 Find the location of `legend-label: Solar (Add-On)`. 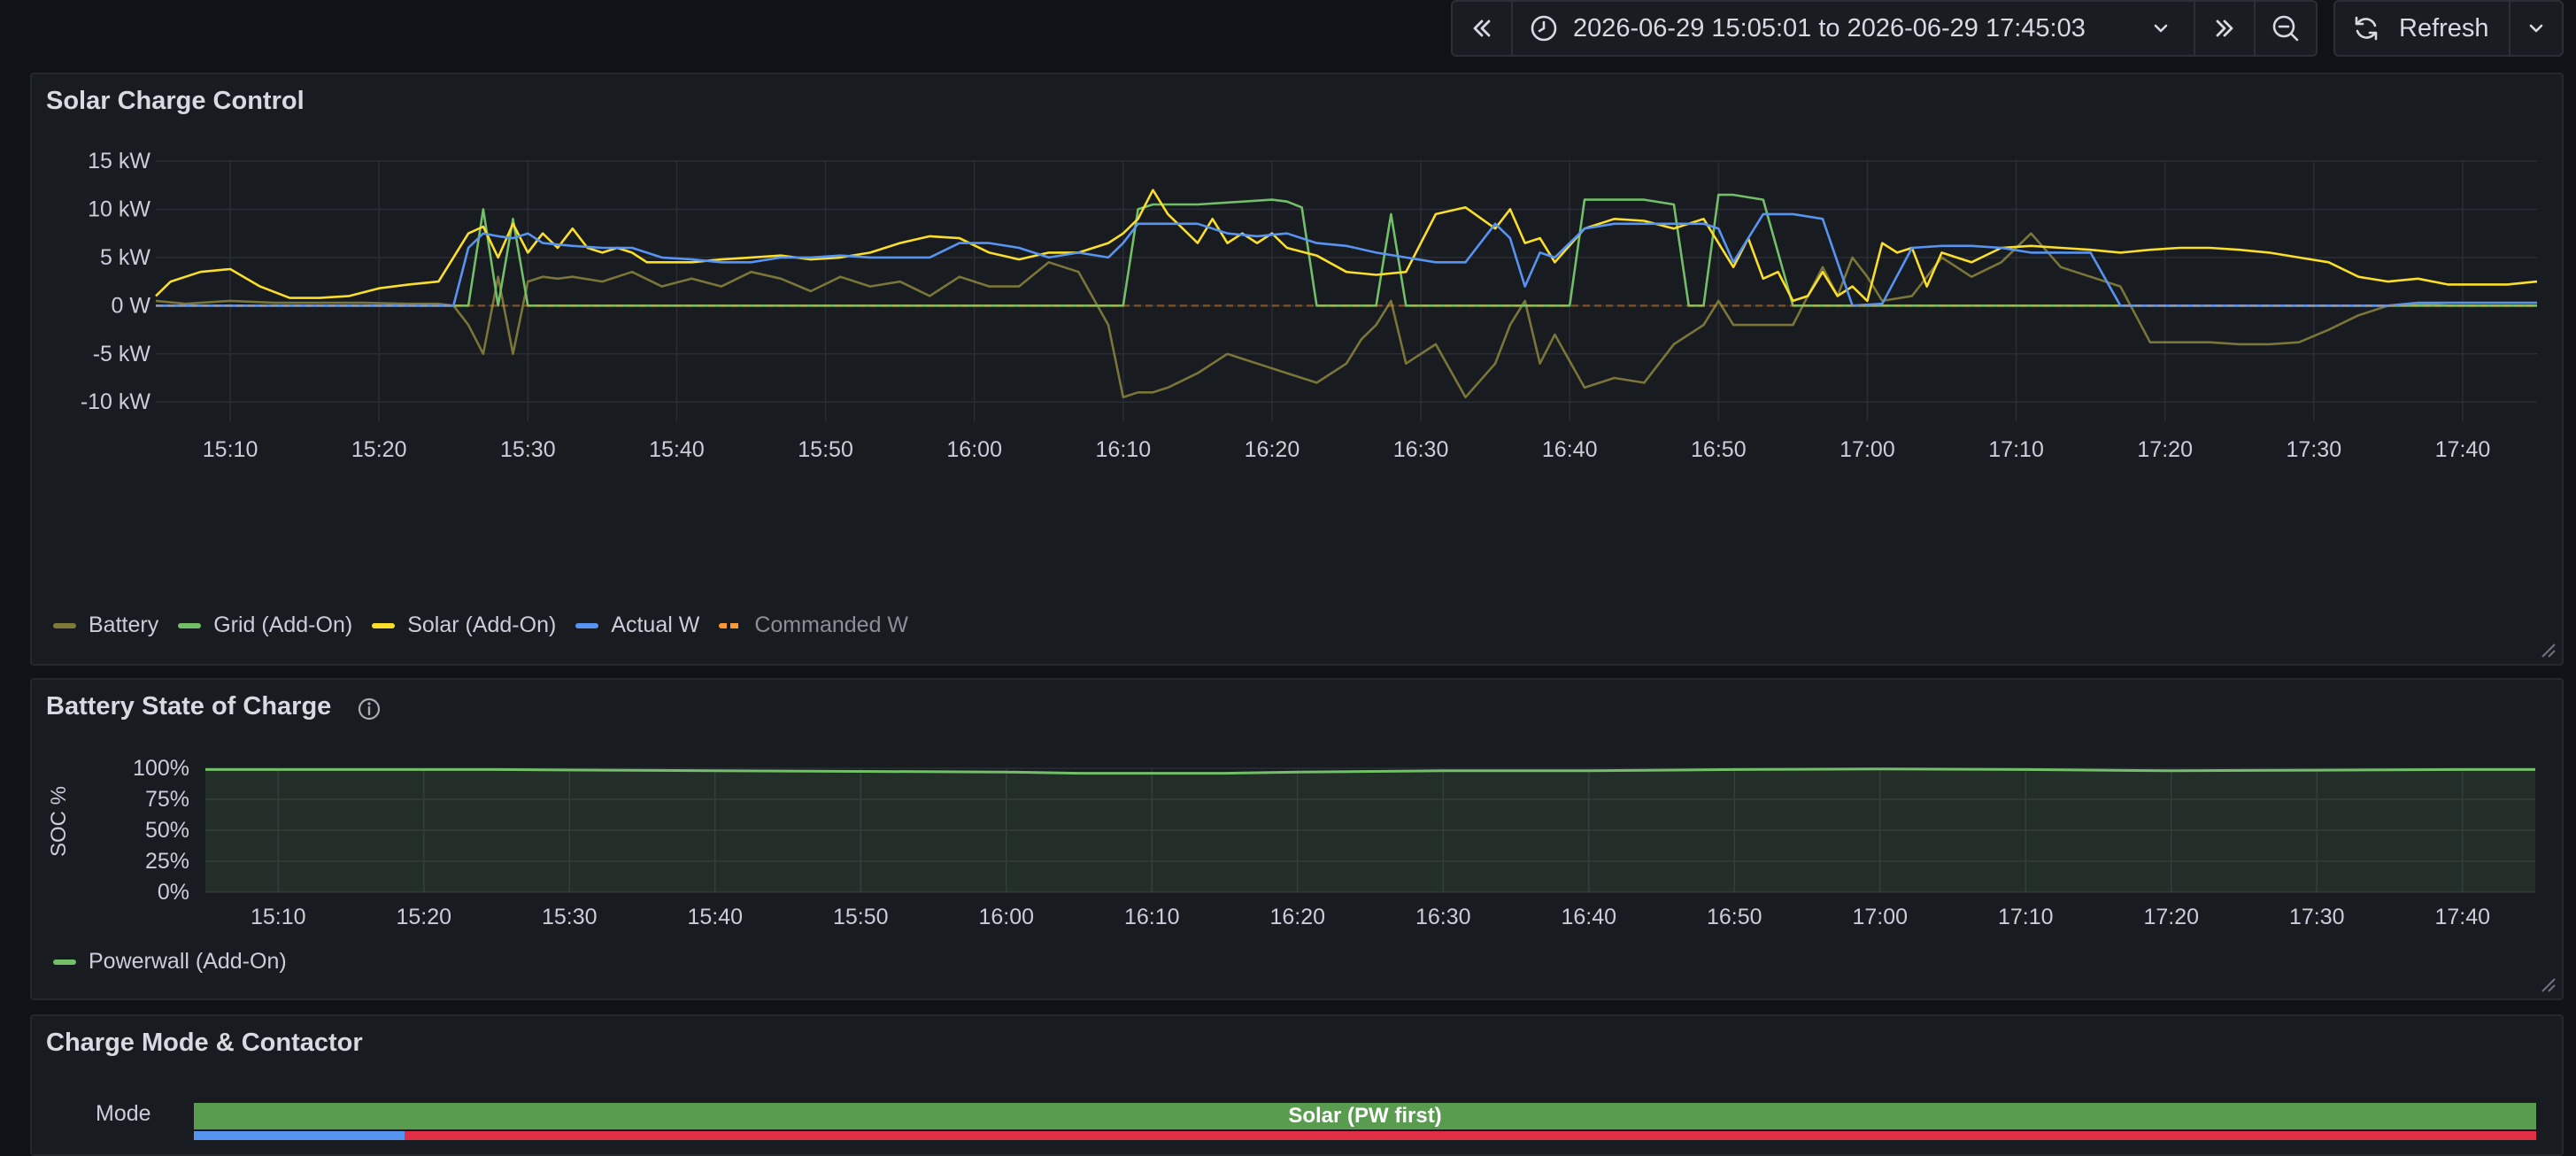

legend-label: Solar (Add-On) is located at coordinates (482, 625).